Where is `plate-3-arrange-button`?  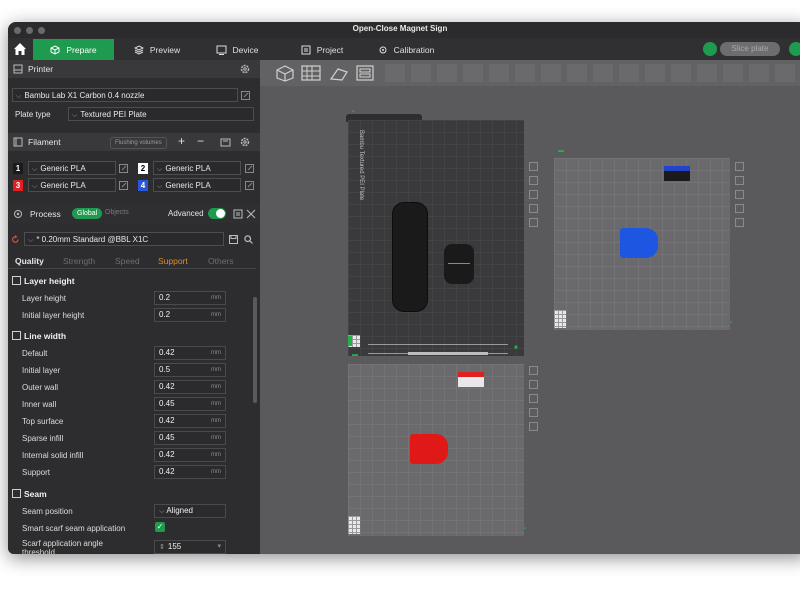
plate-3-arrange-button is located at coordinates (533, 384).